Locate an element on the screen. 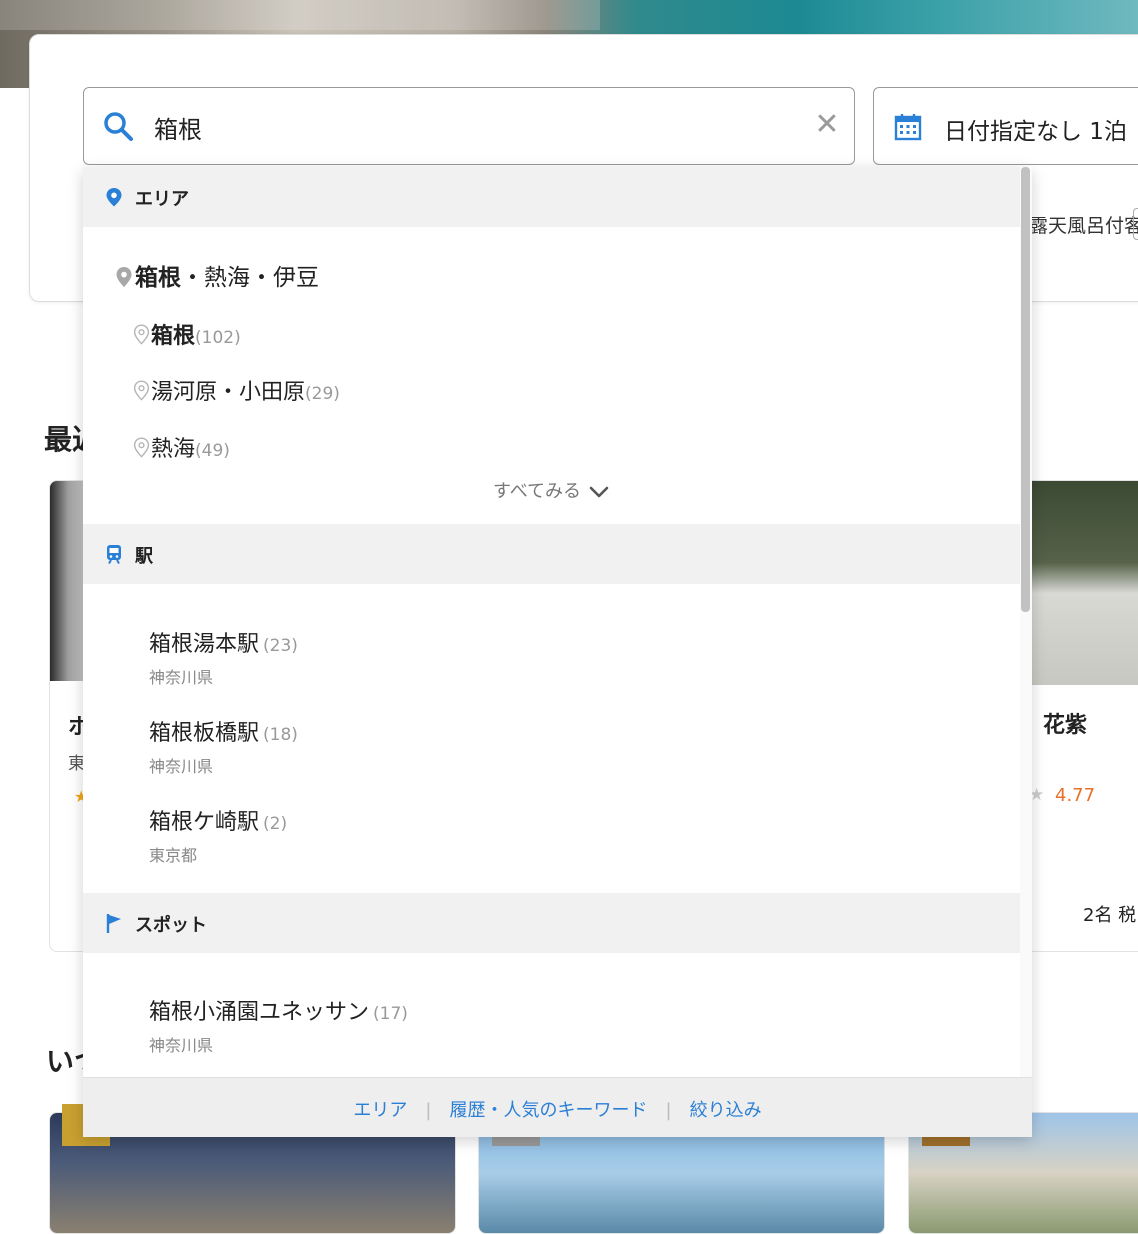 This screenshot has height=1234, width=1138. suggestion-station: 箱根ケ崎駅 (2) 東京都 is located at coordinates (218, 835).